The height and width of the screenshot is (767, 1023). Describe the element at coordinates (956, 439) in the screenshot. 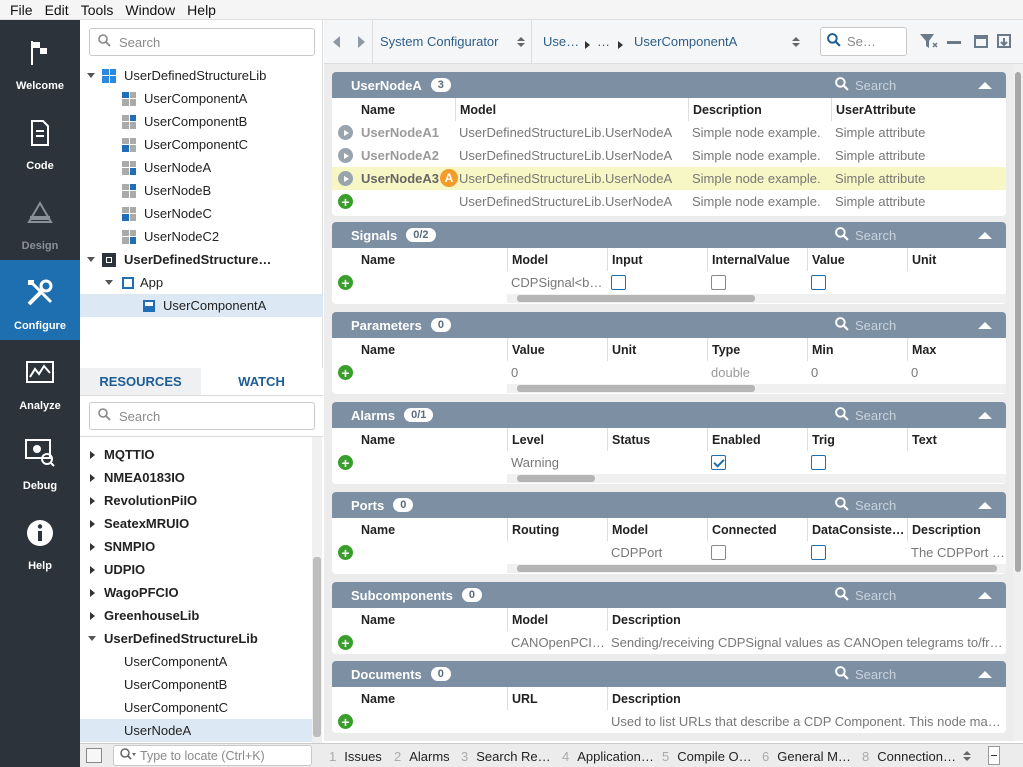

I see `column-header: Text` at that location.